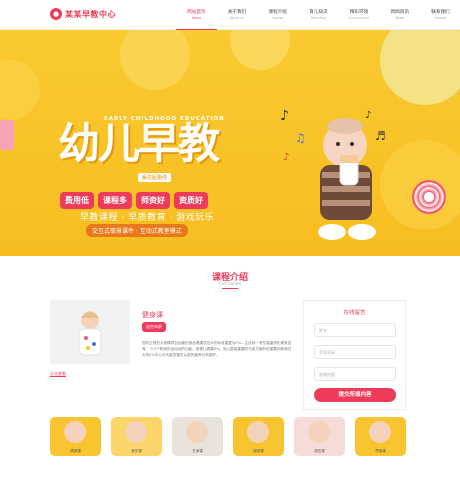  Describe the element at coordinates (380, 451) in the screenshot. I see `thumbnail-label: 思维课` at that location.